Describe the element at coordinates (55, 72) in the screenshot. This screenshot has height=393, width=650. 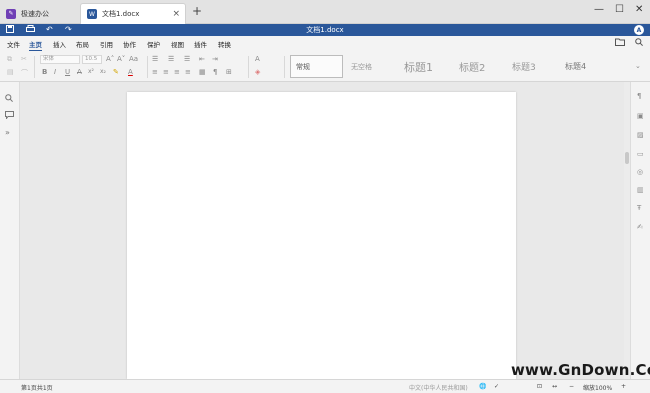
I see `italic-button: I` at that location.